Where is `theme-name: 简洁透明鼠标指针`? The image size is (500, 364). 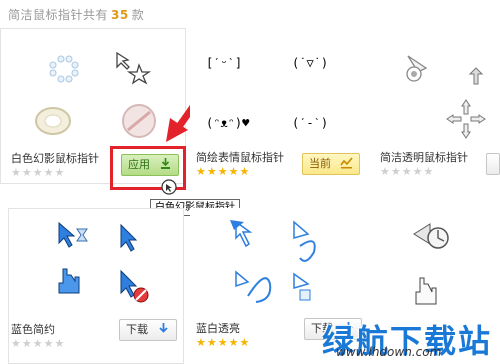
theme-name: 简洁透明鼠标指针 is located at coordinates (424, 157).